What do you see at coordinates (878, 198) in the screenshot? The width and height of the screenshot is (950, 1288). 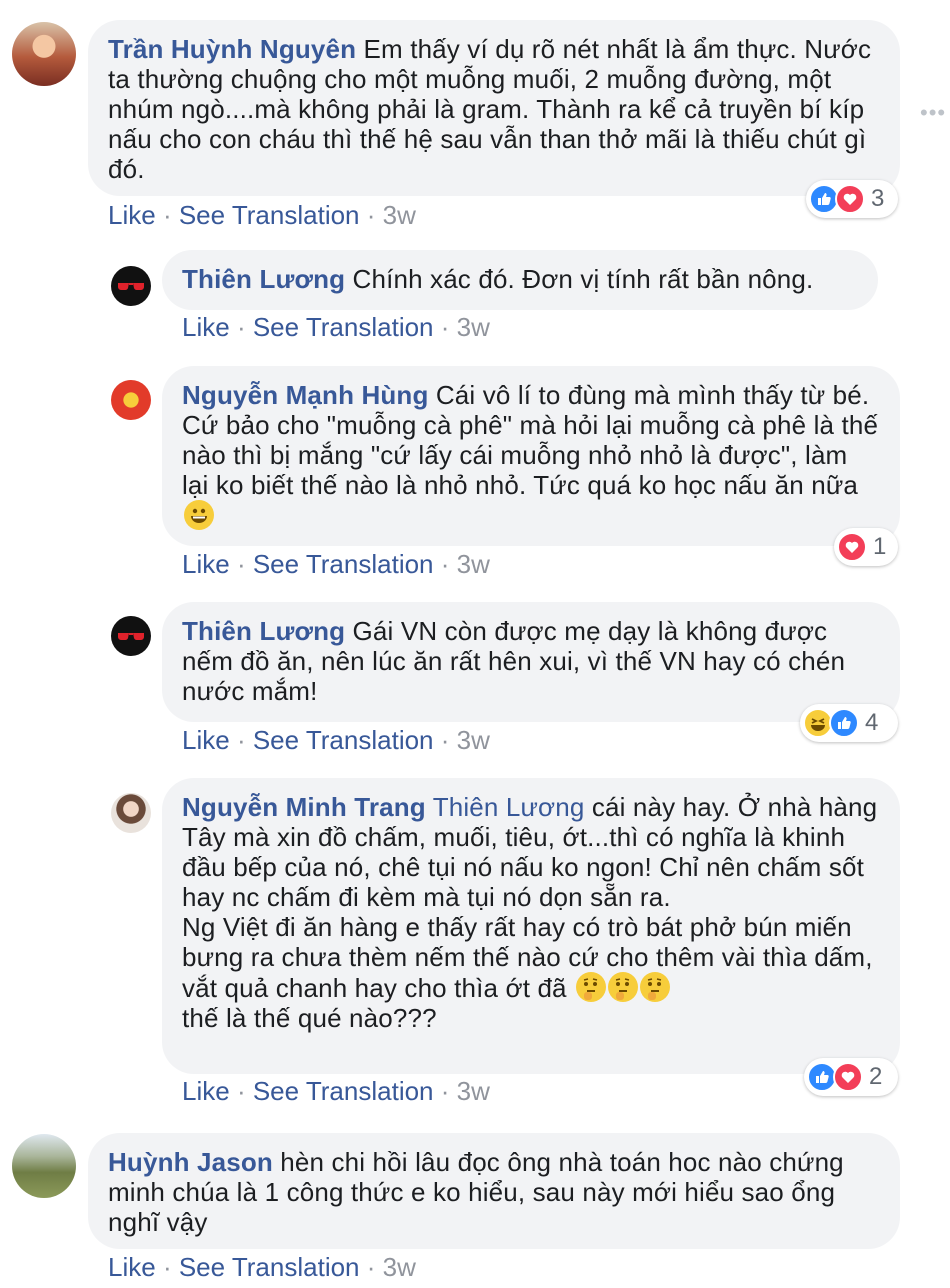 I see `reaction-count: 3` at bounding box center [878, 198].